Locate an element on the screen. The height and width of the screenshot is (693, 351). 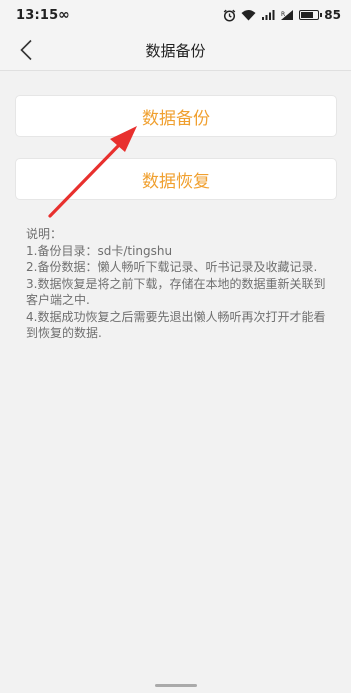
status-icons: R 85 is located at coordinates (282, 15).